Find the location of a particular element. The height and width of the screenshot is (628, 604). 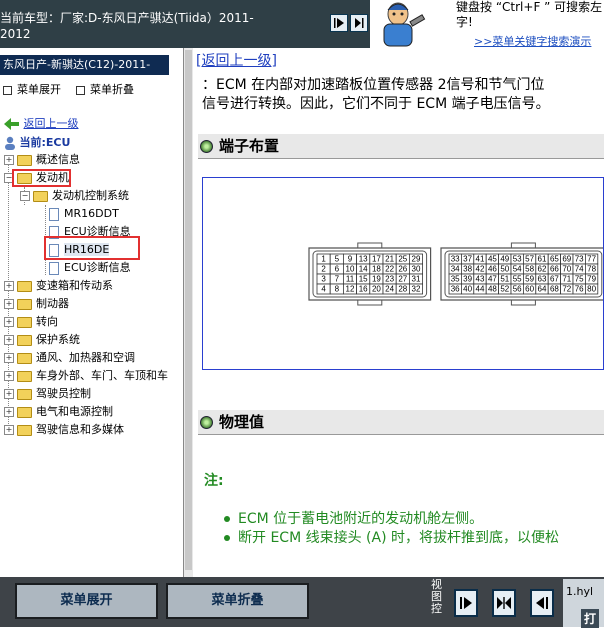

right-connector-pin-label: 70 is located at coordinates (566, 269).